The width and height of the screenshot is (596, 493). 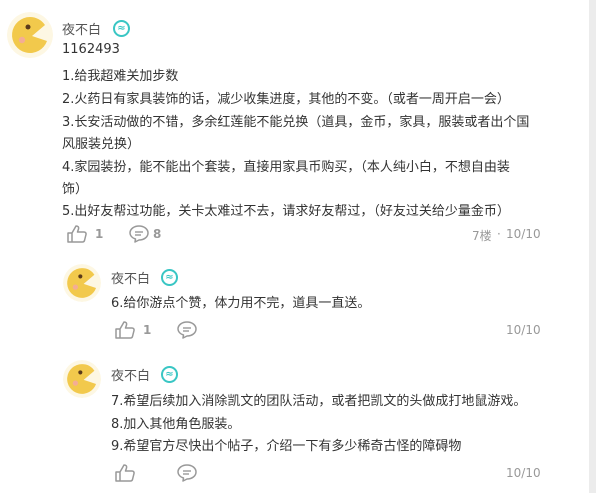 I want to click on comment-line: 1.给我超难关加步数, so click(x=120, y=76).